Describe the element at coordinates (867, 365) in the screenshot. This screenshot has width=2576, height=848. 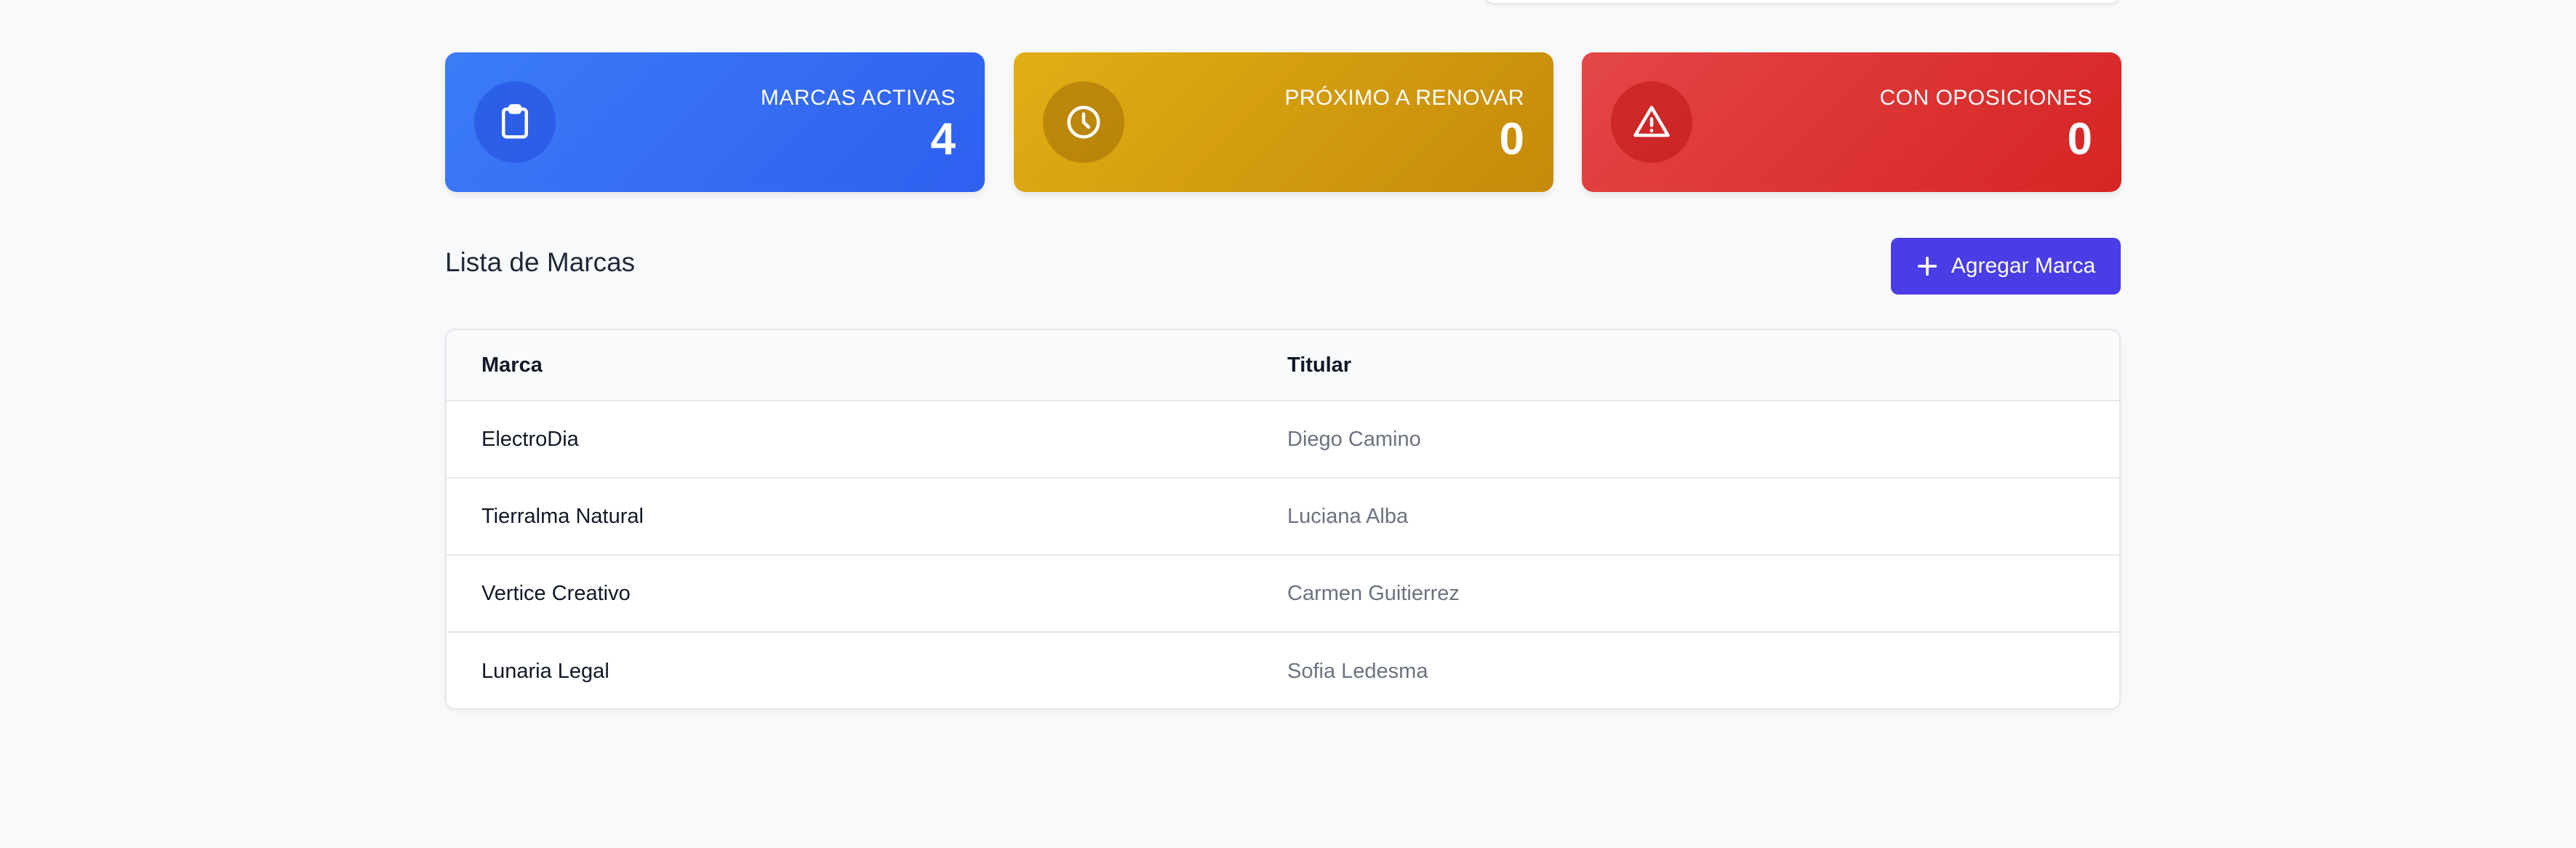
I see `column-header-brand: Marca` at that location.